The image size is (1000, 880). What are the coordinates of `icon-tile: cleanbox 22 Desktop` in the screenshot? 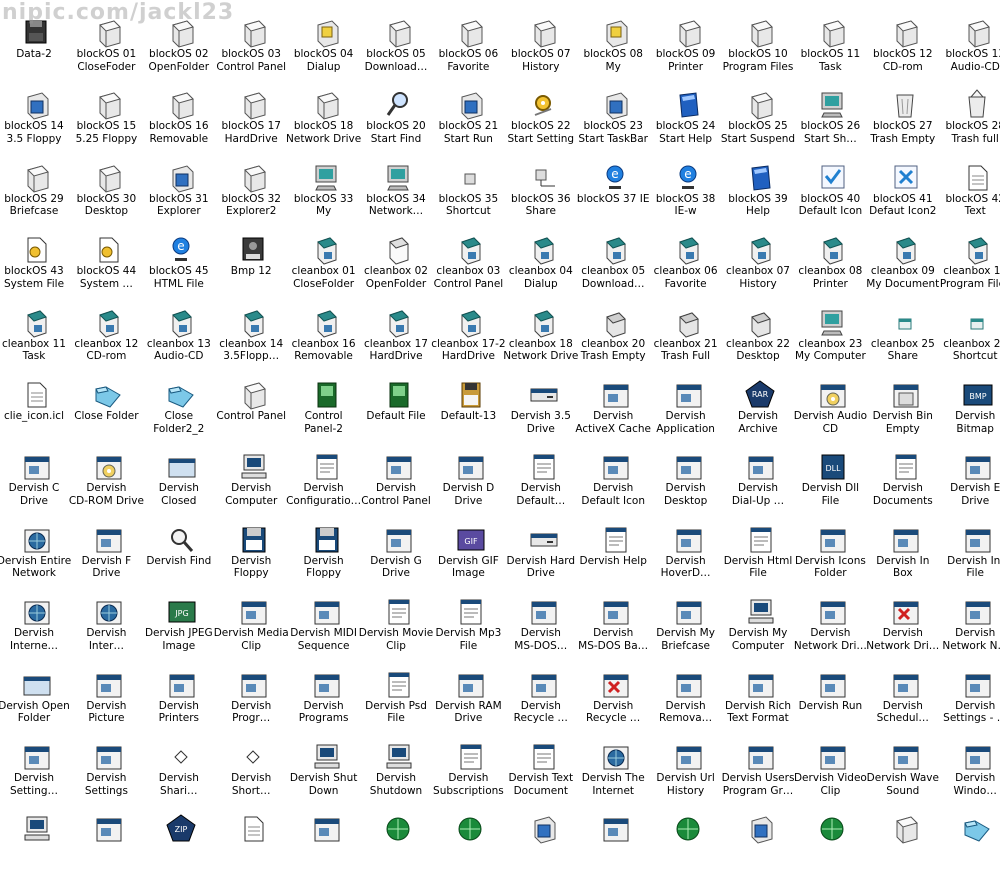 It's located at (758, 338).